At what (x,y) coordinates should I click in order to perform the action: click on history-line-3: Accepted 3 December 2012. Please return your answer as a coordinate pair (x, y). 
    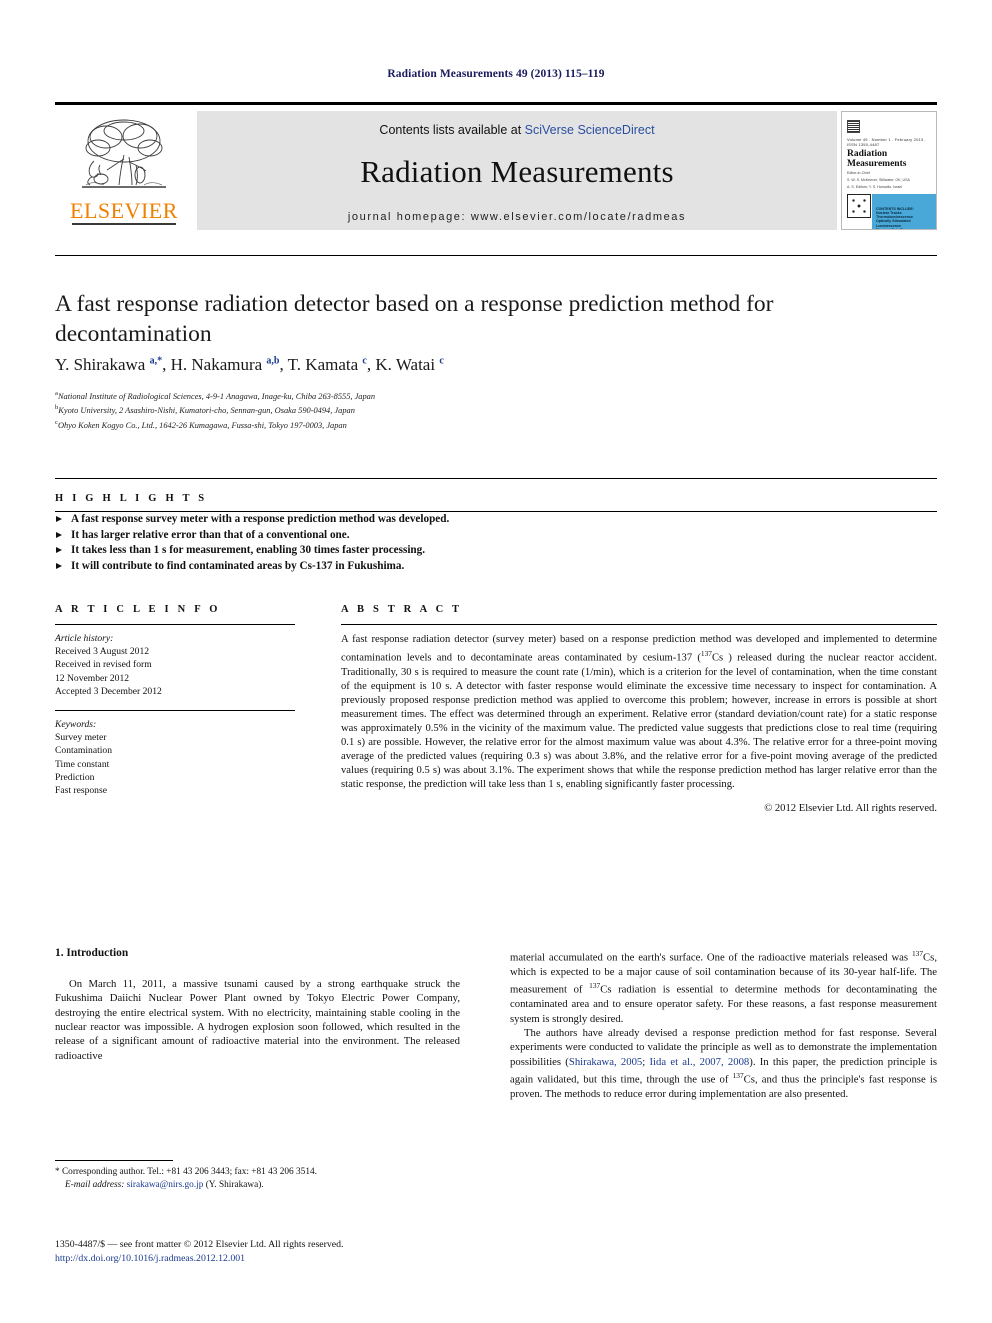
    Looking at the image, I should click on (108, 691).